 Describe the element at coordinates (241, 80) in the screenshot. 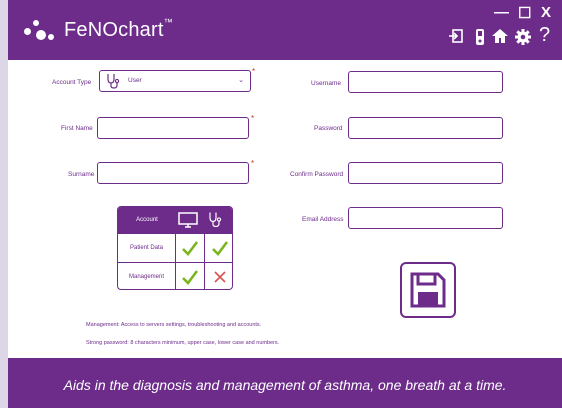

I see `chevron-down-icon: ⌄` at that location.